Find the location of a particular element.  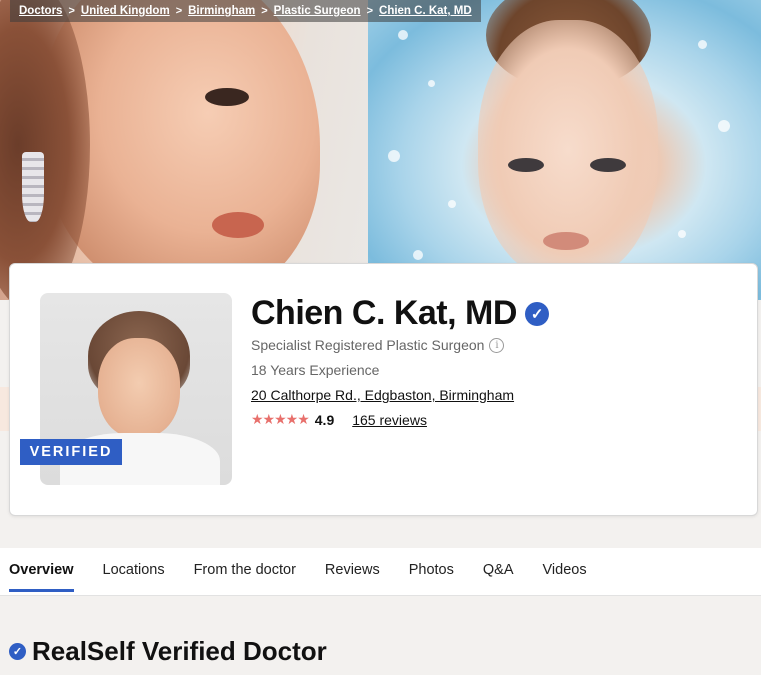

tab-overview: Overview is located at coordinates (41, 577).